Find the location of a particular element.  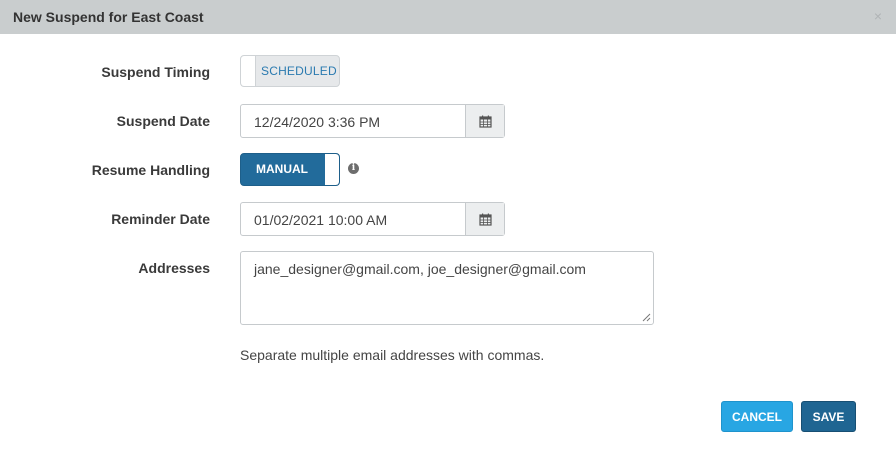

resume-handling-label: Resume Handling is located at coordinates (150, 170).